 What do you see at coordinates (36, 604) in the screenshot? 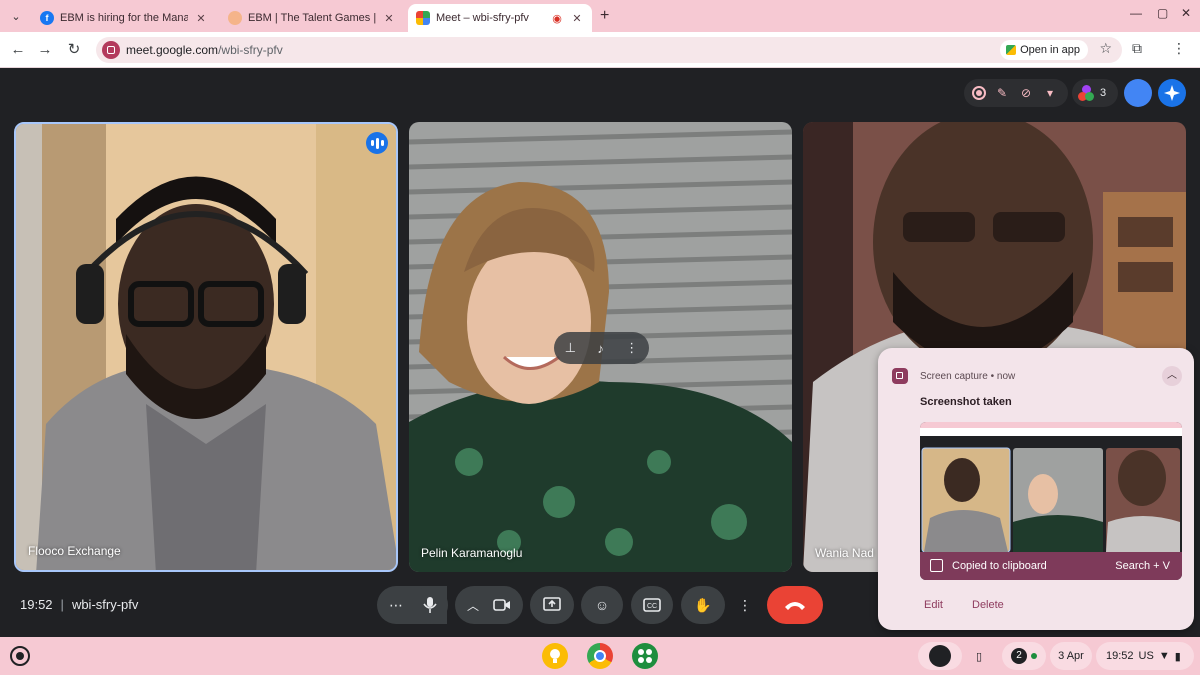
I see `meeting-time: 19:52` at bounding box center [36, 604].